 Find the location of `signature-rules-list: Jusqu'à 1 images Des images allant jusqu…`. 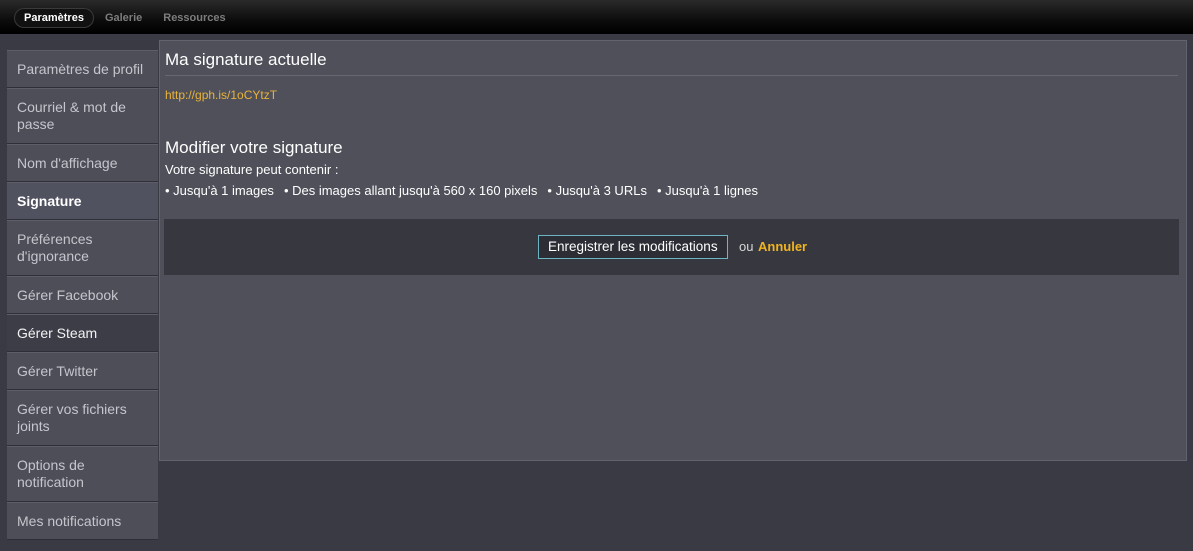

signature-rules-list: Jusqu'à 1 images Des images allant jusqu… is located at coordinates (466, 190).